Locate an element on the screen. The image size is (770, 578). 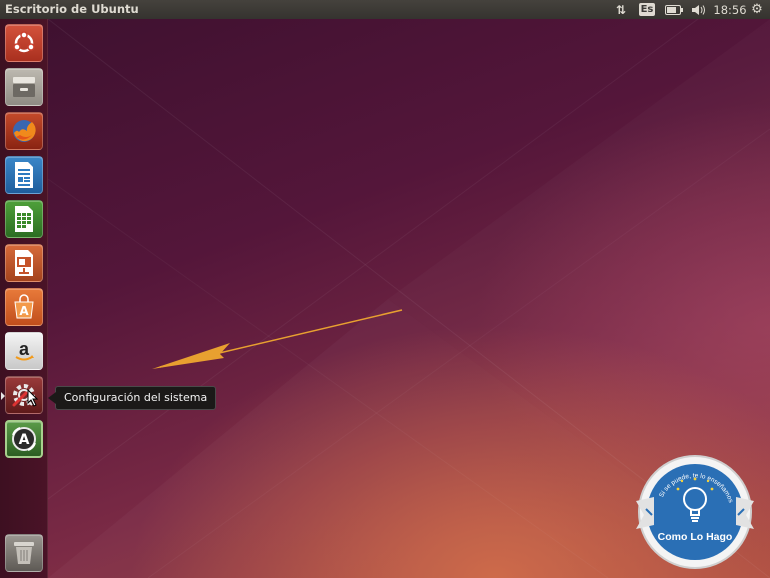
network-icon: ⇅ is located at coordinates (621, 9).